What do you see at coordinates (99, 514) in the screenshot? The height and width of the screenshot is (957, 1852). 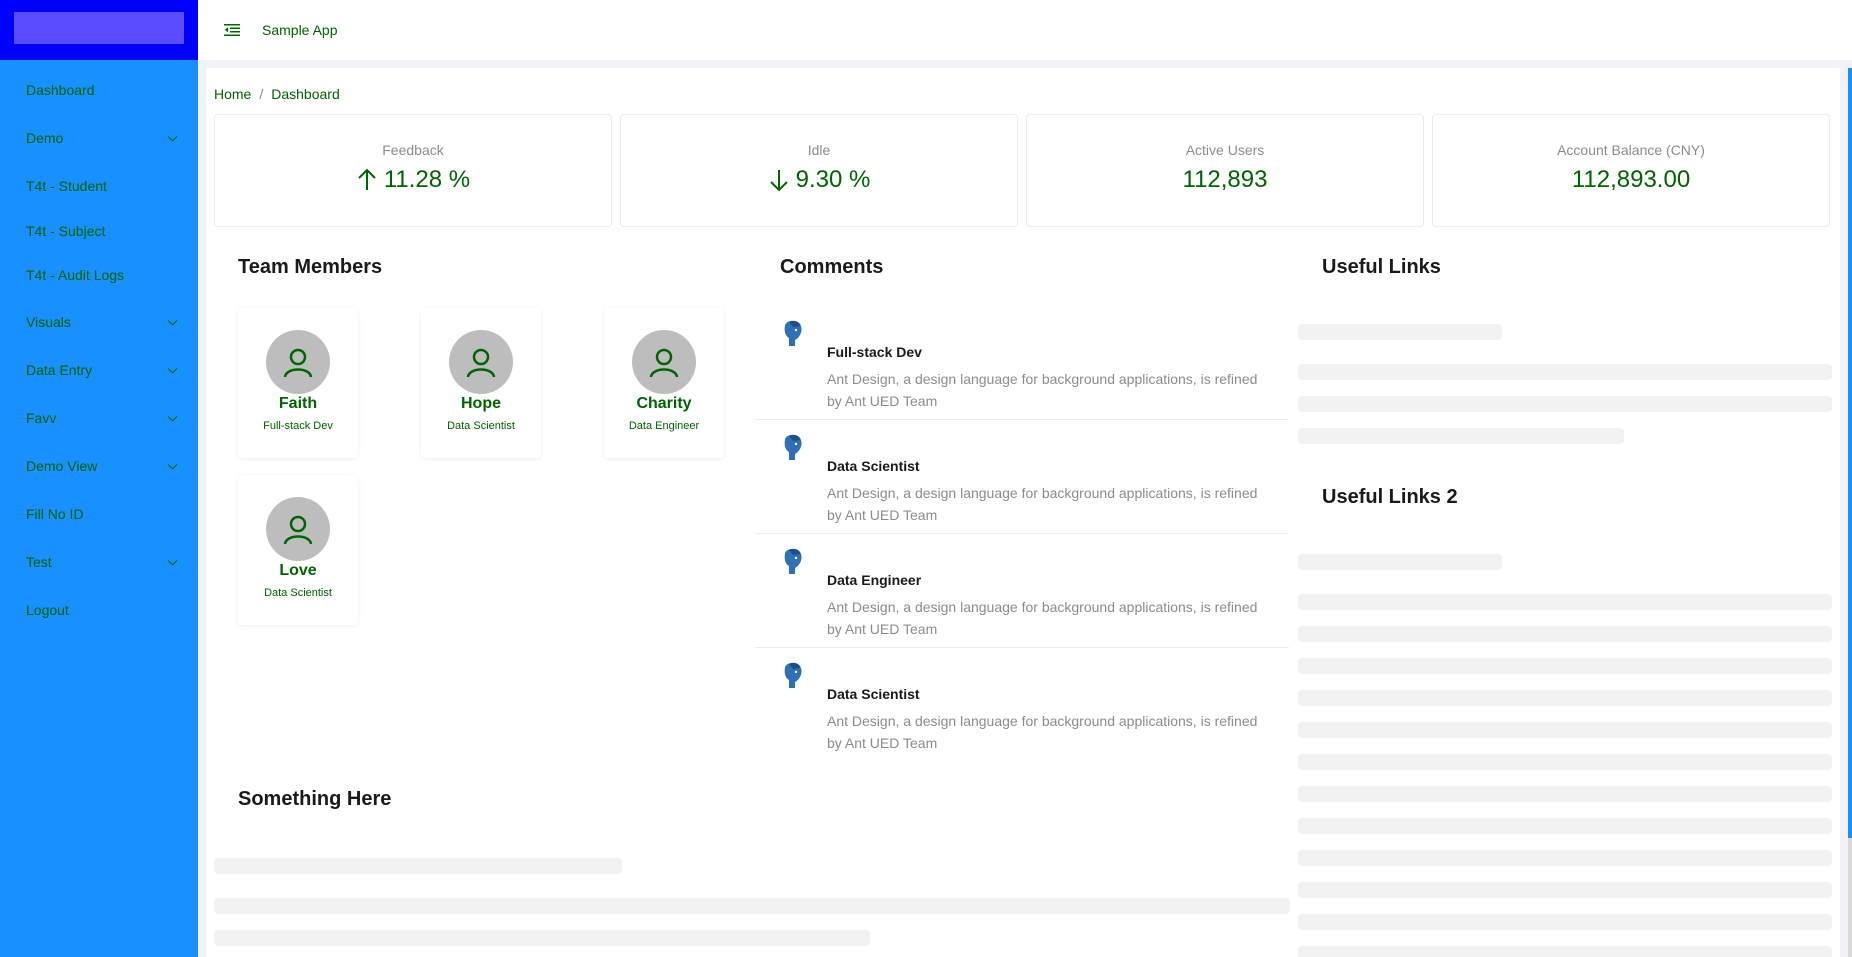 I see `sidebar-item-fill-no-id: Fill No ID` at bounding box center [99, 514].